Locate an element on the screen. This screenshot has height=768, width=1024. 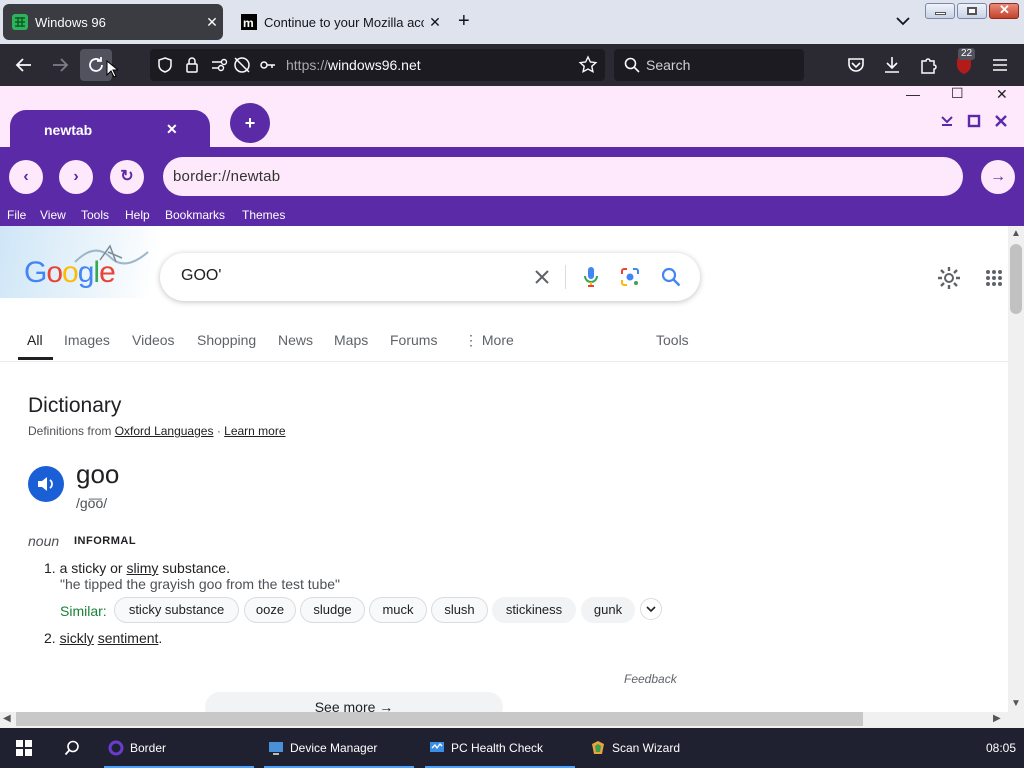
forward-arrow-icon is located at coordinates (60, 65).